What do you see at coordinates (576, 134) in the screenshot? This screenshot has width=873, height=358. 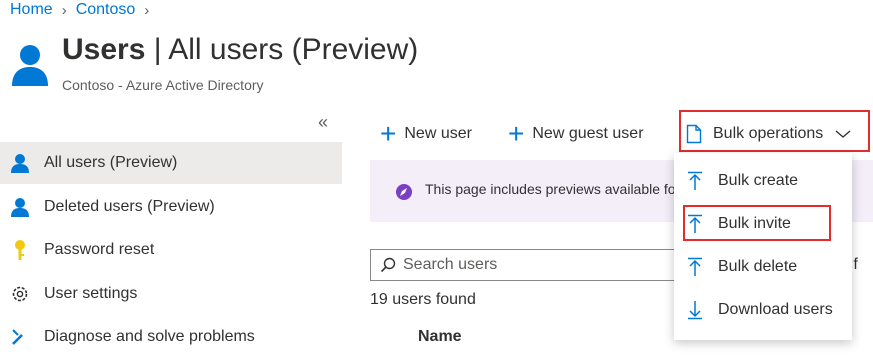 I see `new-guest-user-button: + New guest user` at bounding box center [576, 134].